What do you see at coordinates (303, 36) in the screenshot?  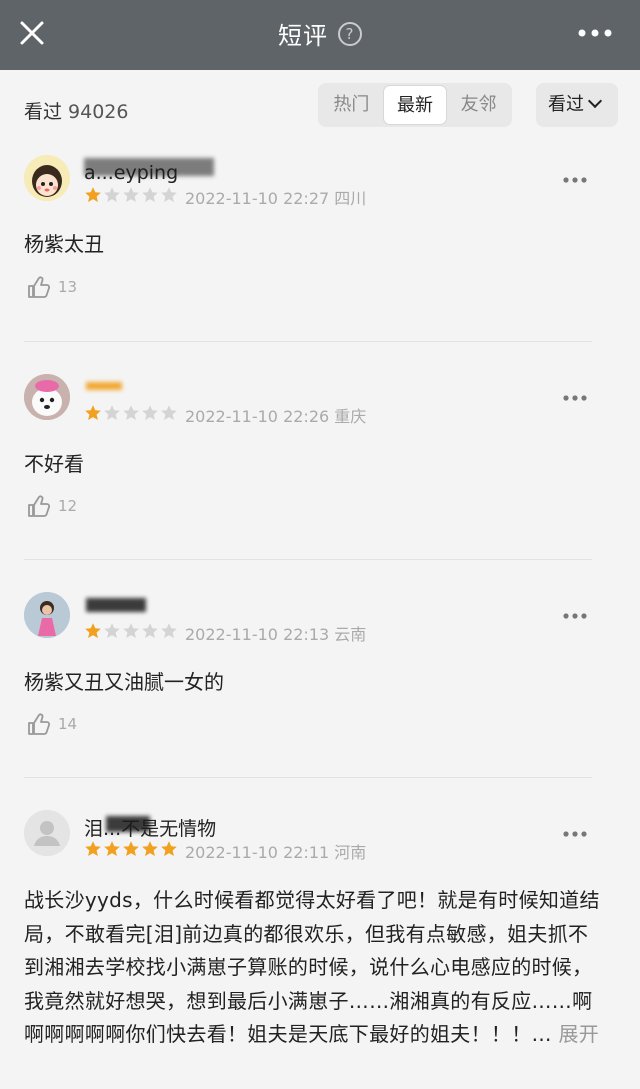 I see `page-title: 短评` at bounding box center [303, 36].